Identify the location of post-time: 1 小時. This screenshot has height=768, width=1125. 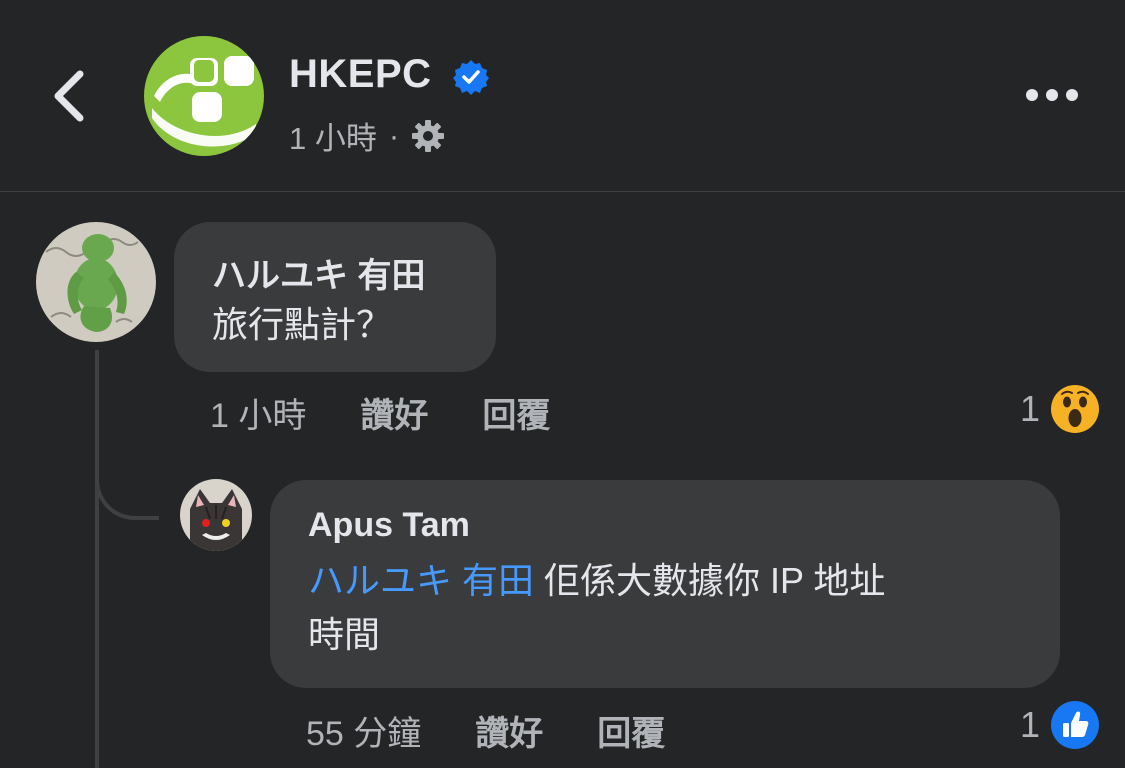
(333, 135).